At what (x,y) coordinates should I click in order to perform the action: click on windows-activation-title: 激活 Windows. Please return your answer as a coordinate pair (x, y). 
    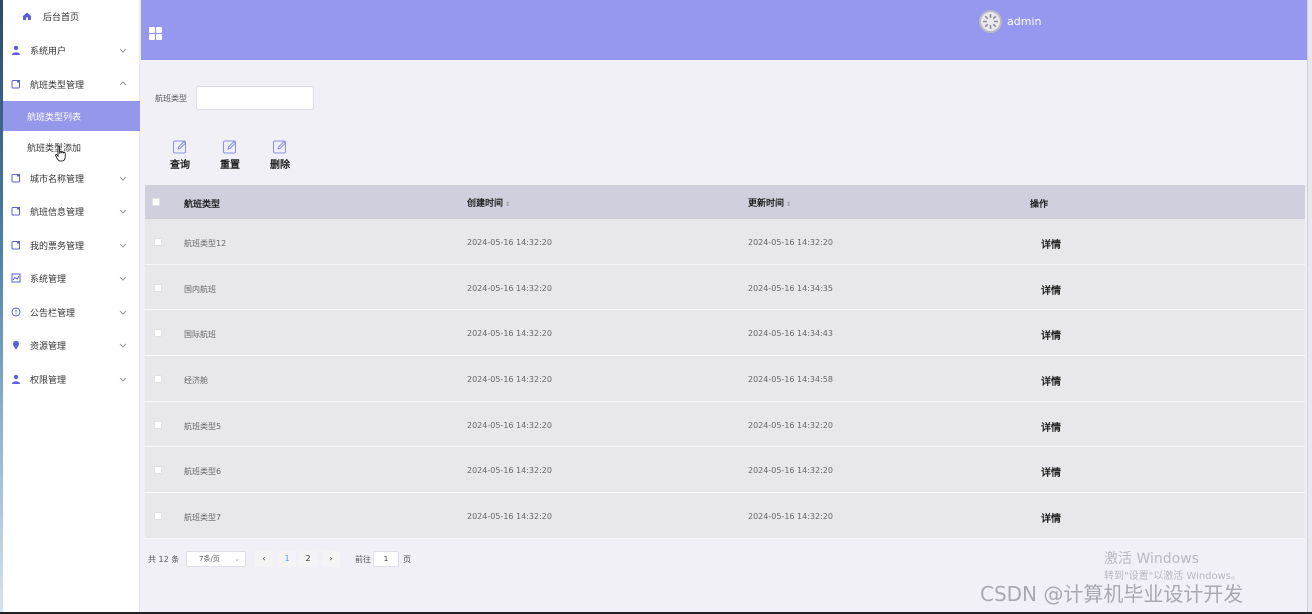
    Looking at the image, I should click on (1151, 559).